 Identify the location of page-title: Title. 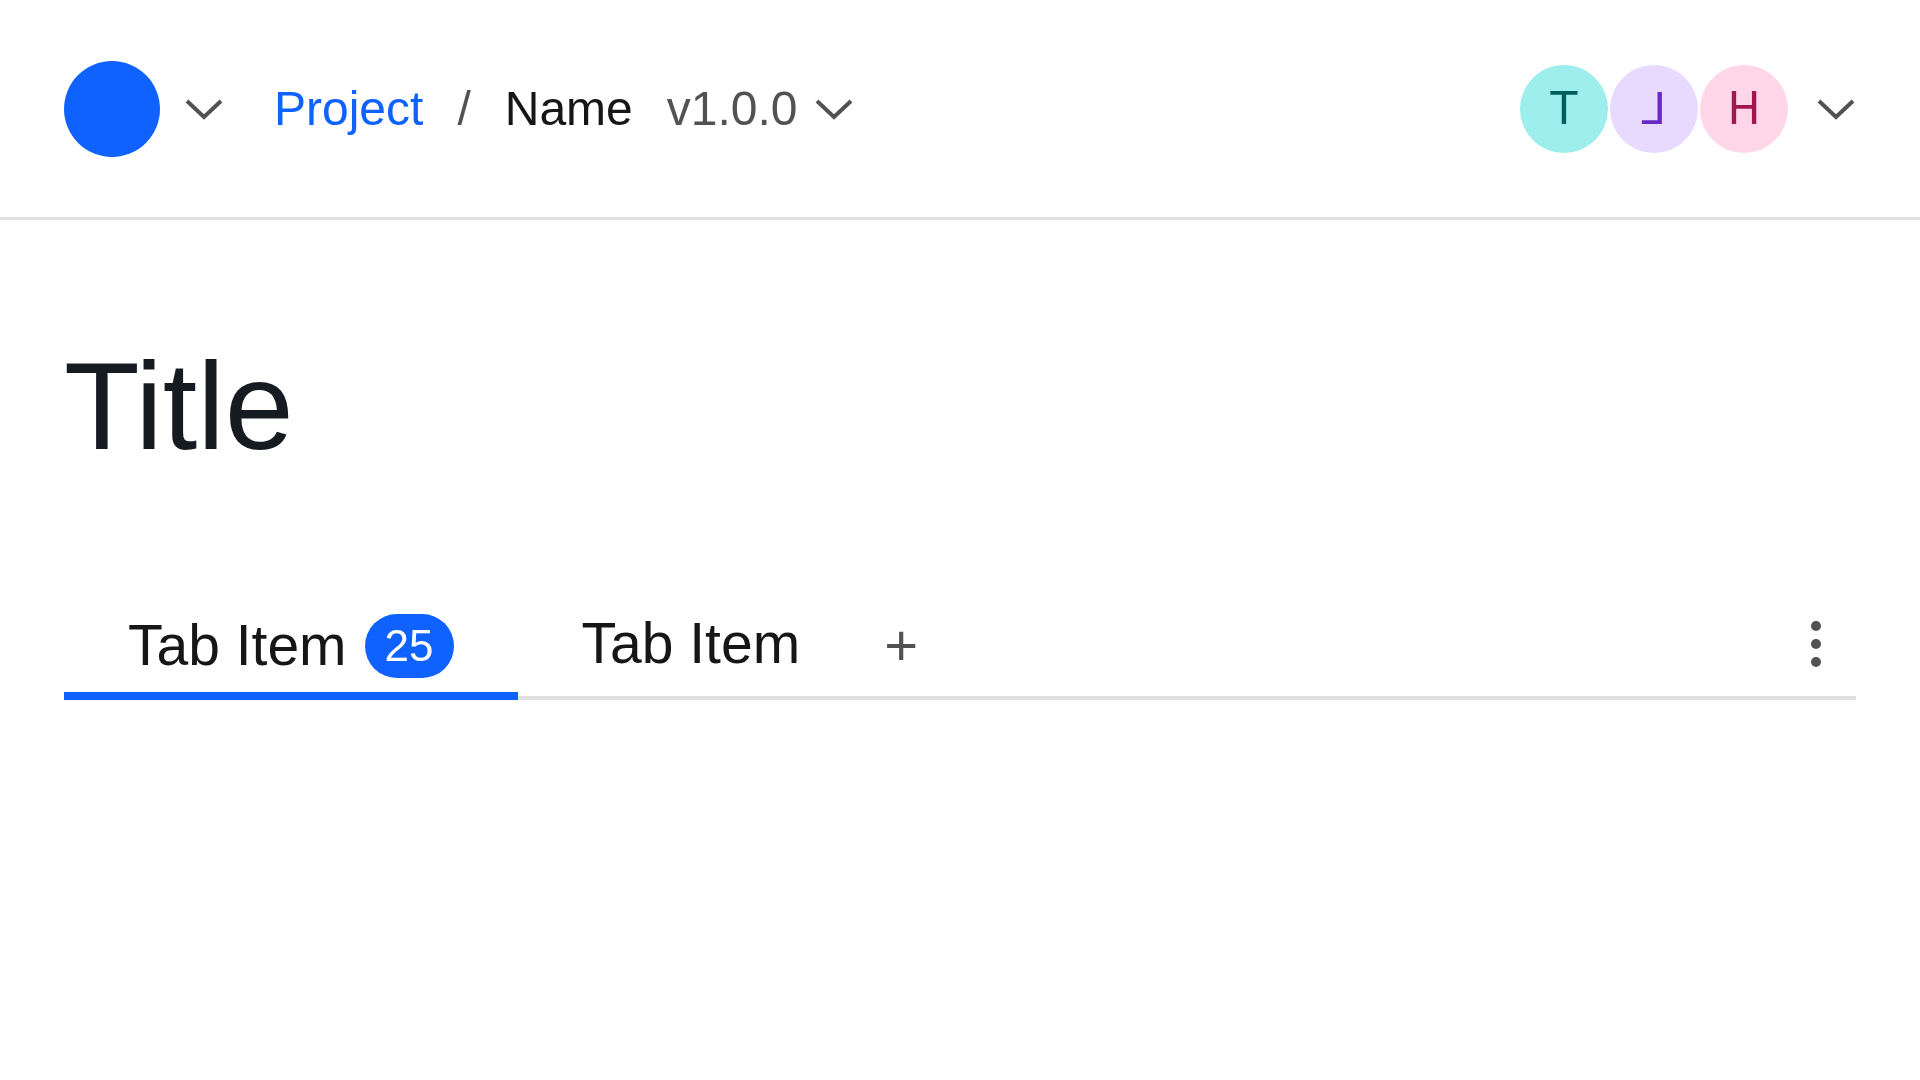
(179, 406).